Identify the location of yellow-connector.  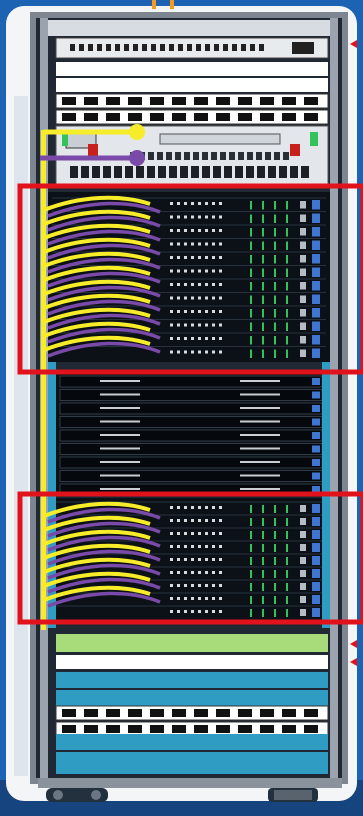
(137, 132).